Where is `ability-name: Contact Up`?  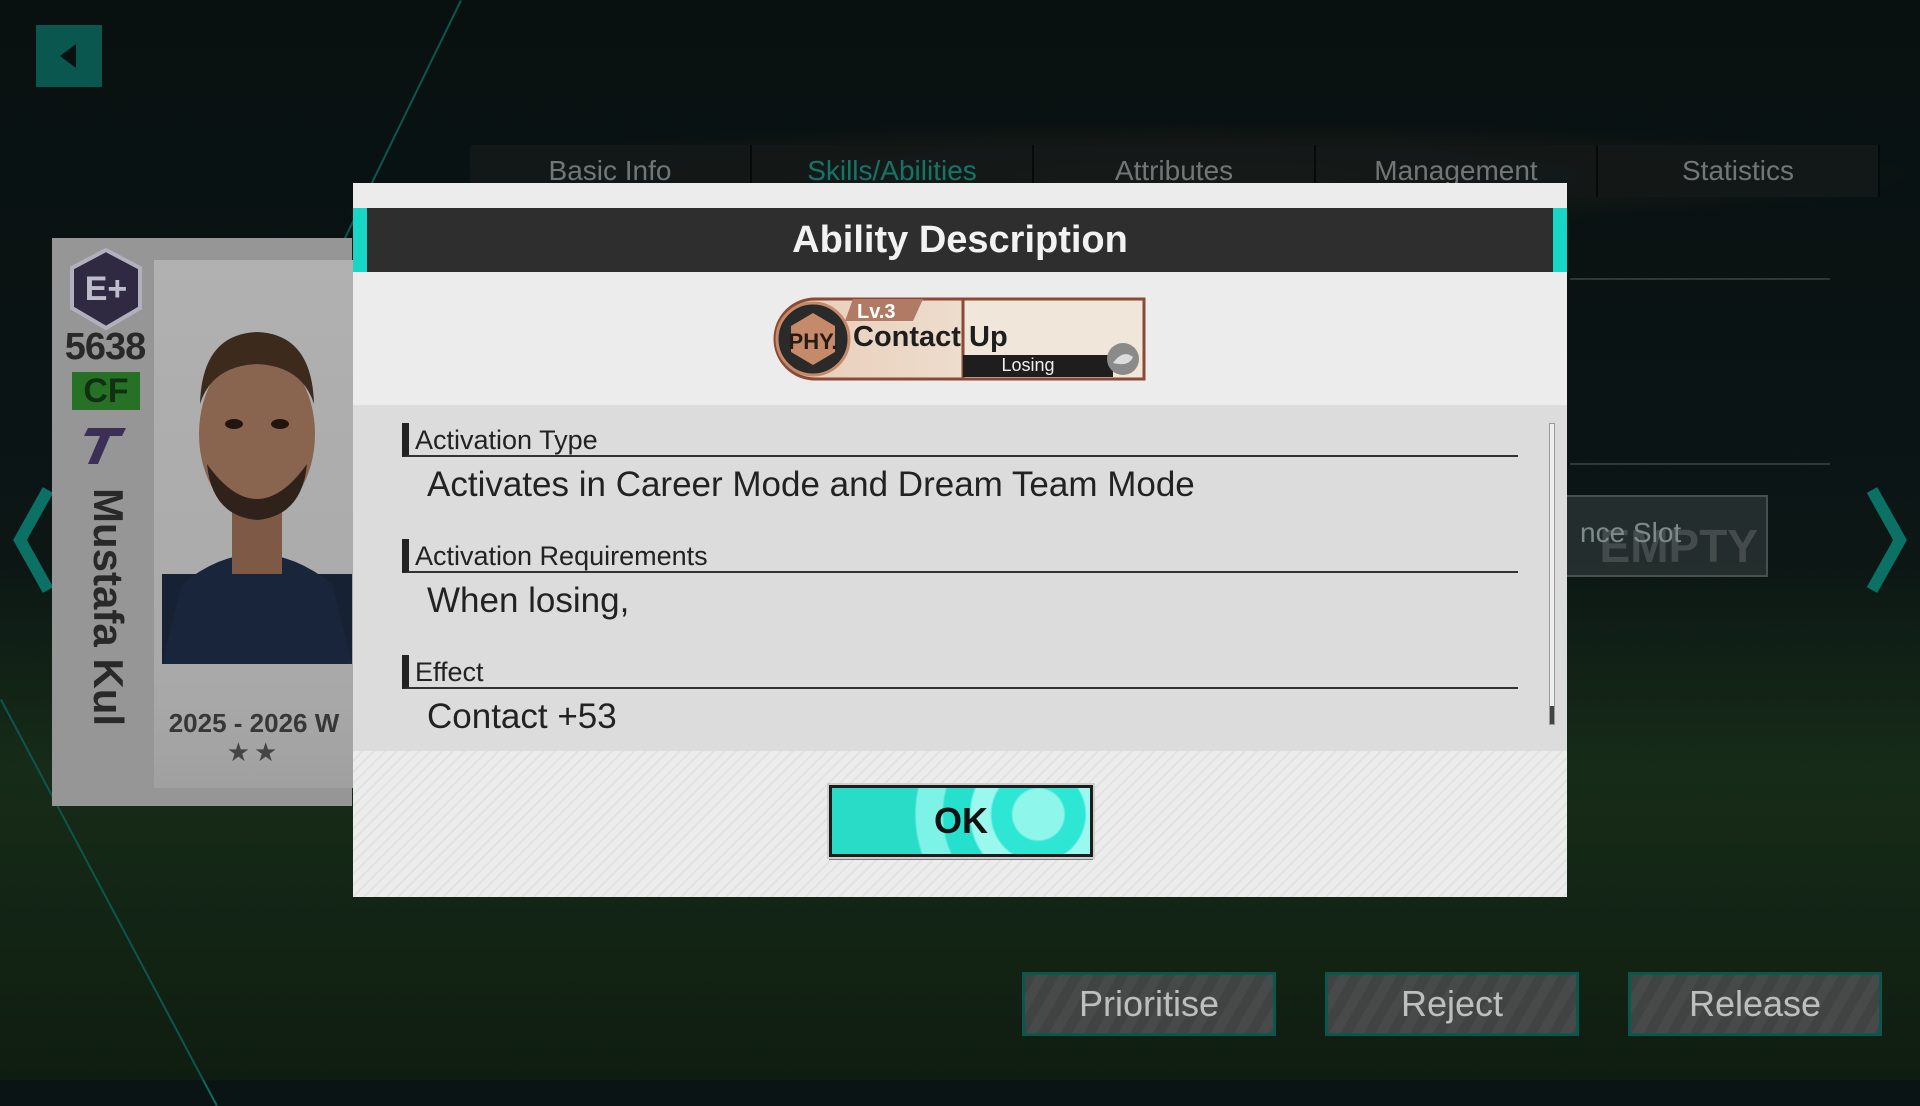 ability-name: Contact Up is located at coordinates (930, 337).